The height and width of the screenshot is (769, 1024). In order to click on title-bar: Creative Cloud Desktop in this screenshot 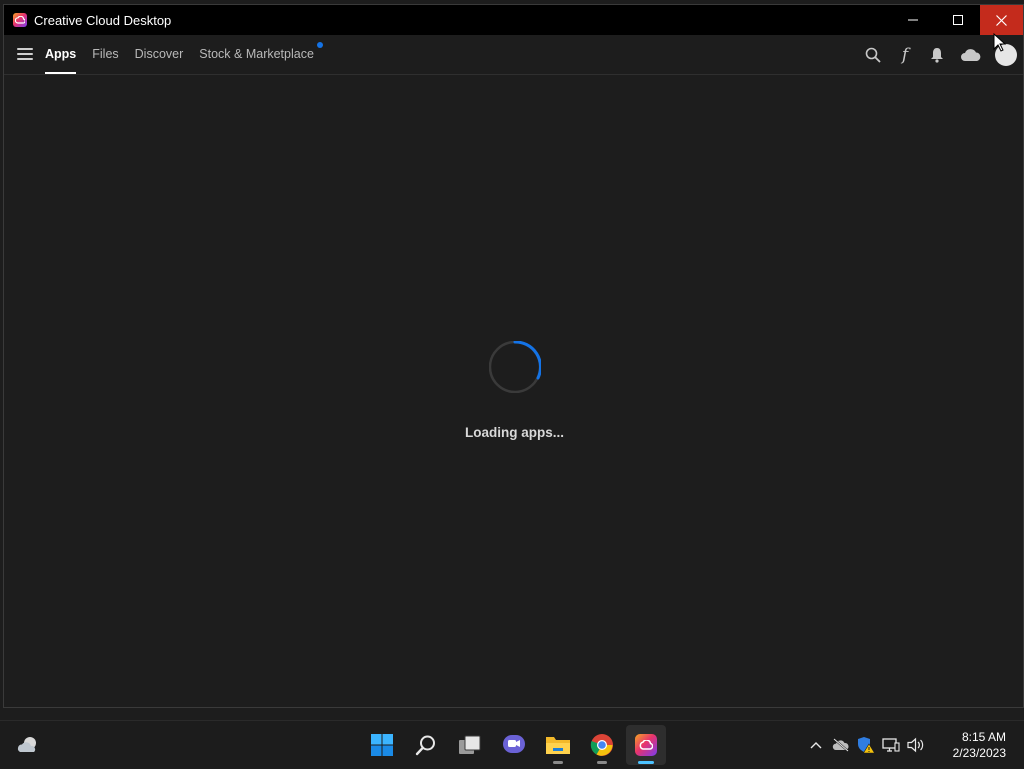, I will do `click(513, 20)`.